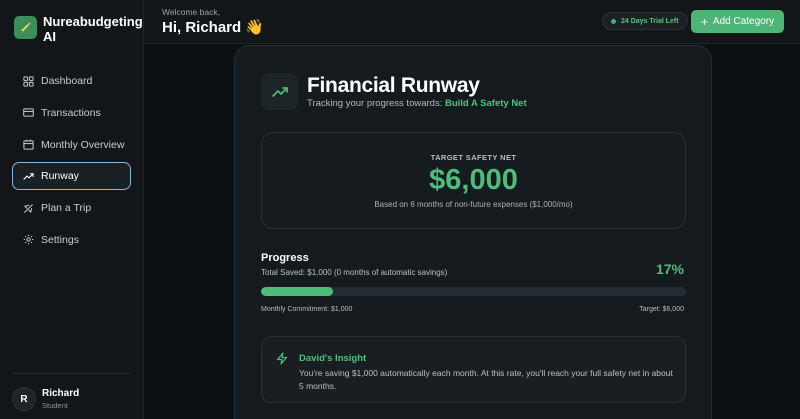 The height and width of the screenshot is (419, 800). Describe the element at coordinates (613, 21) in the screenshot. I see `status-dot-icon` at that location.